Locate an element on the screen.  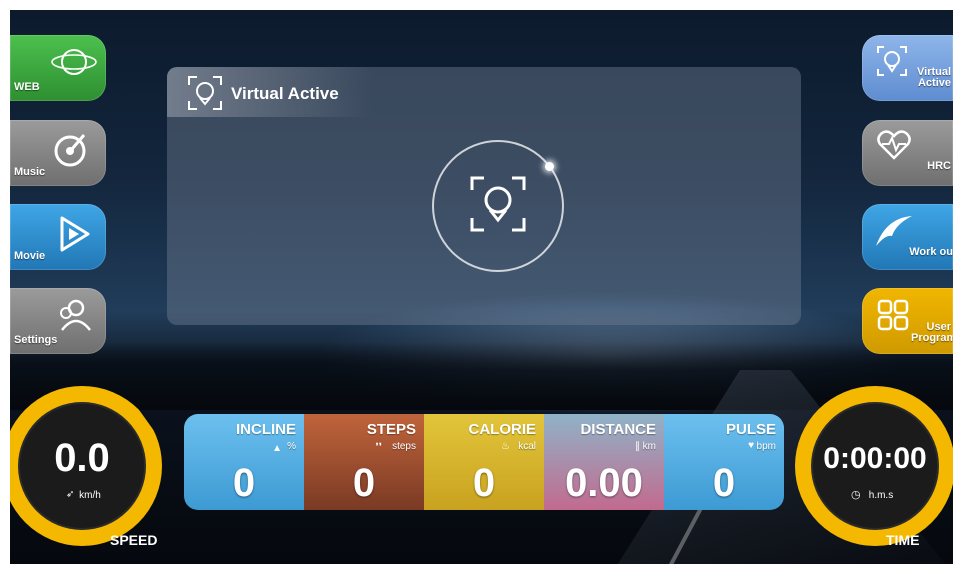
user-program-button: User Program is located at coordinates (907, 321).